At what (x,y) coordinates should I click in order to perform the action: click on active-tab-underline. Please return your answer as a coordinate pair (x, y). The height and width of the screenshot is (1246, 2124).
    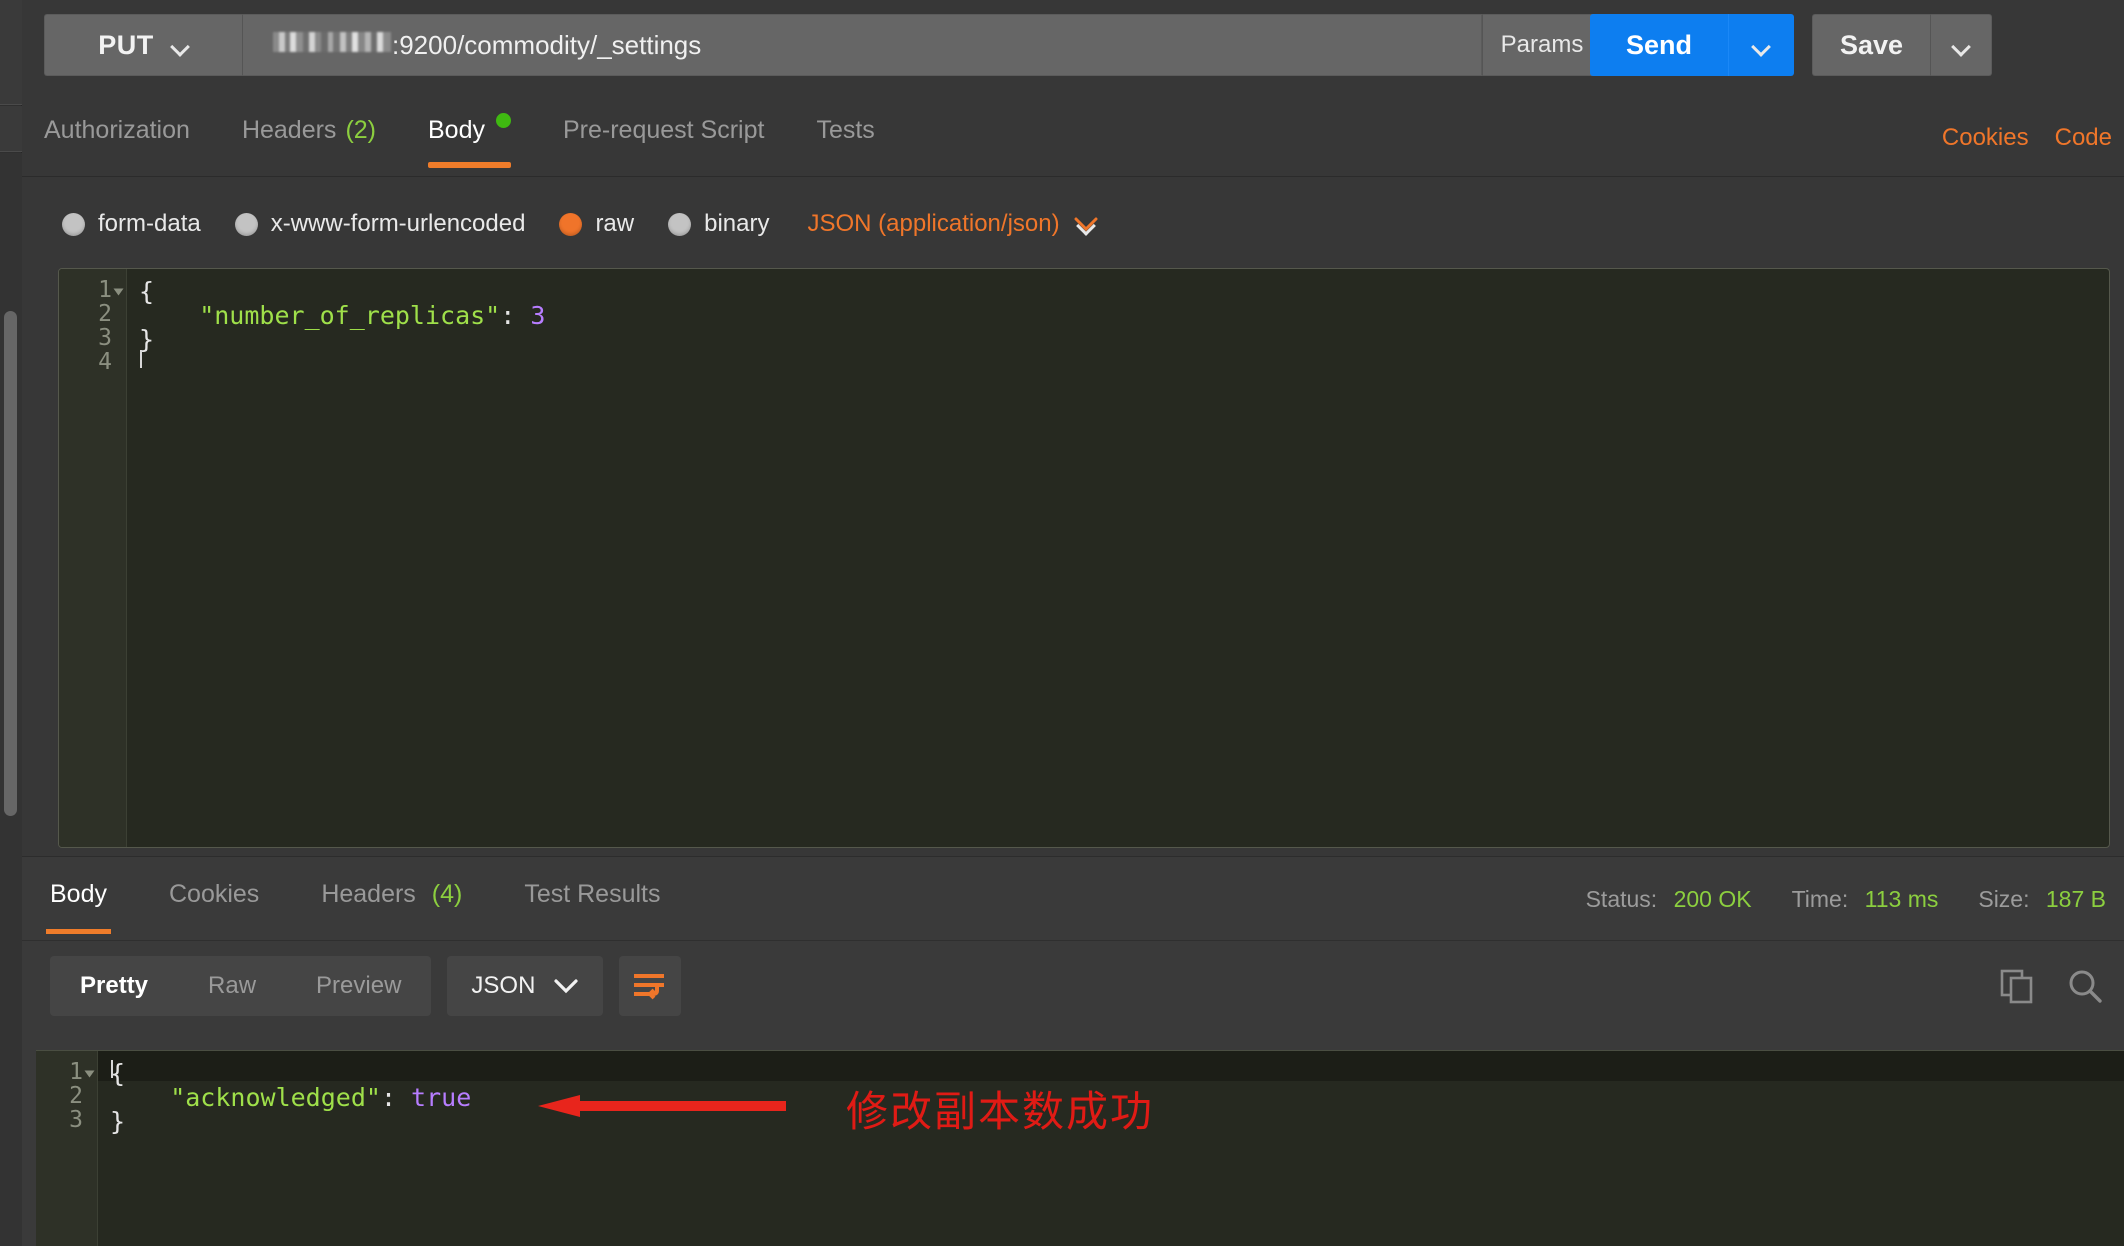
    Looking at the image, I should click on (469, 165).